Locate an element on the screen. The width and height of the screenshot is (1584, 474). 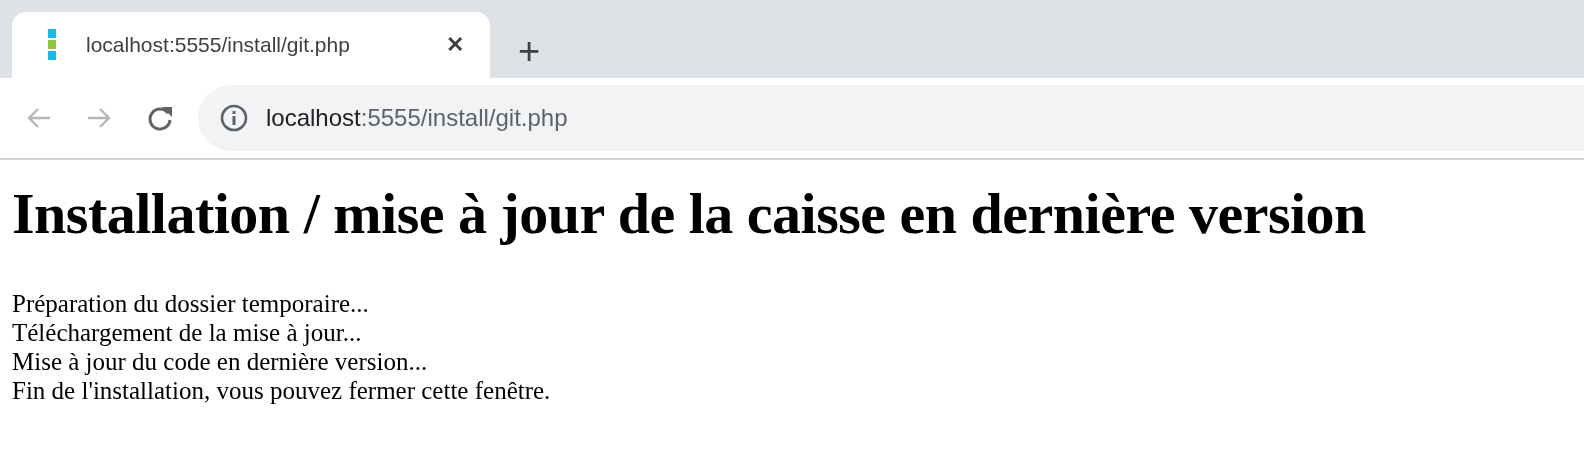
favicon-icon is located at coordinates (52, 45).